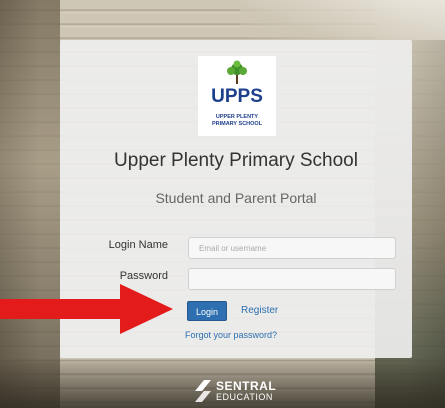 This screenshot has height=408, width=445. Describe the element at coordinates (236, 160) in the screenshot. I see `school-name: Upper Plenty Primary School` at that location.